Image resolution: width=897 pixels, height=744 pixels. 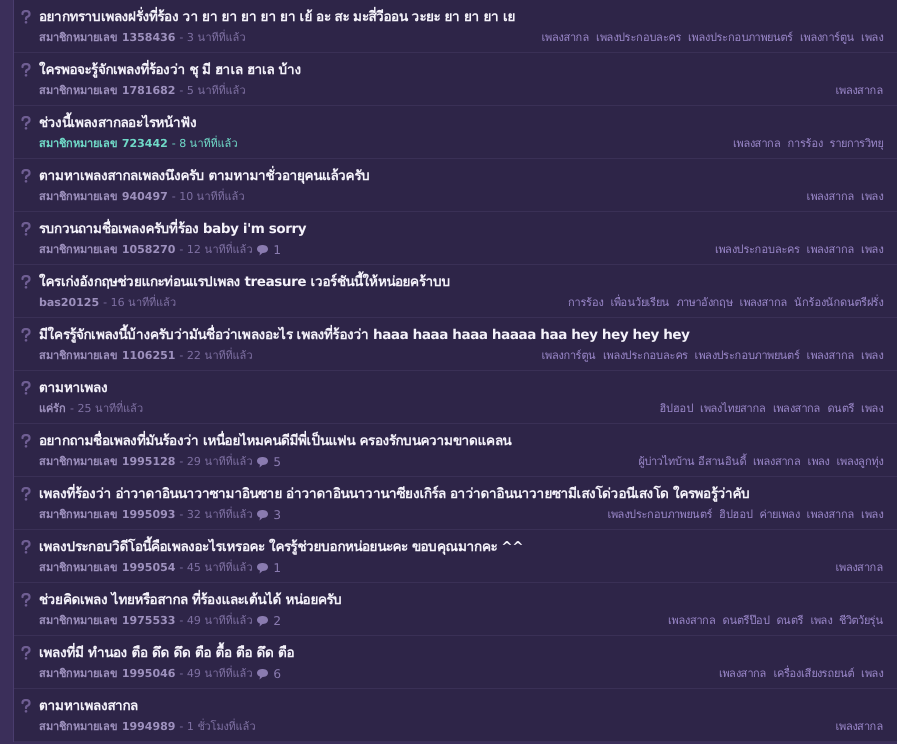 What do you see at coordinates (461, 176) in the screenshot?
I see `topic-title: ตามหาเพลงสากลเพลงนึงครับ ตามหามาชั่วอายุคนแล้วครับ` at bounding box center [461, 176].